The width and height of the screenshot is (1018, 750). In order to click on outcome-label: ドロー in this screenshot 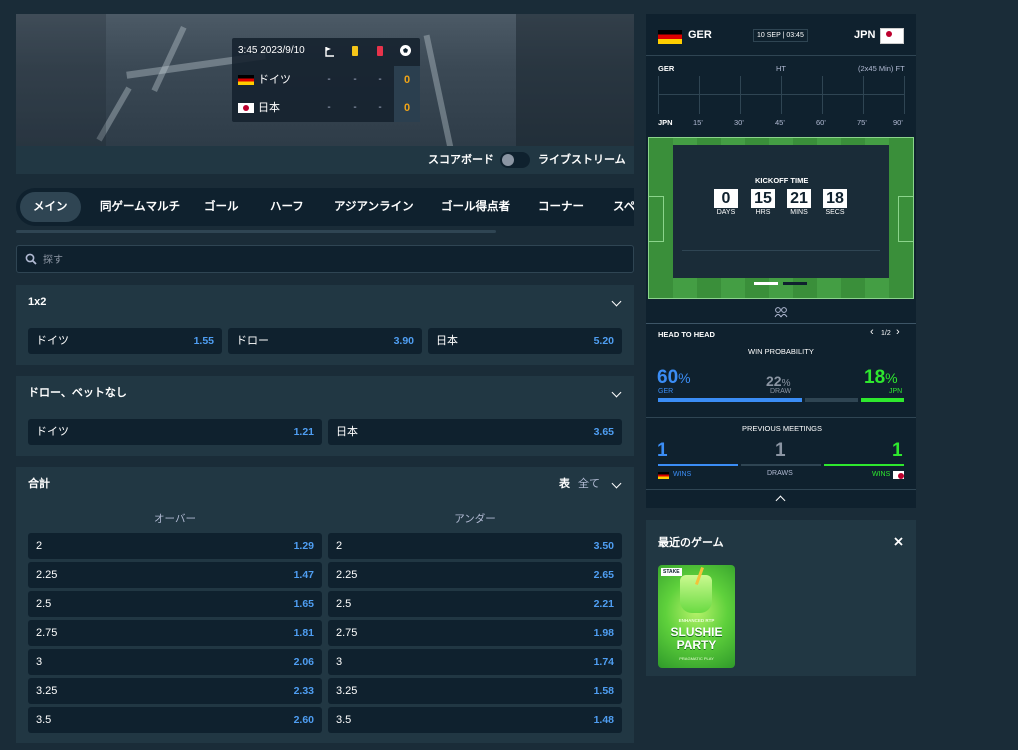, I will do `click(252, 341)`.